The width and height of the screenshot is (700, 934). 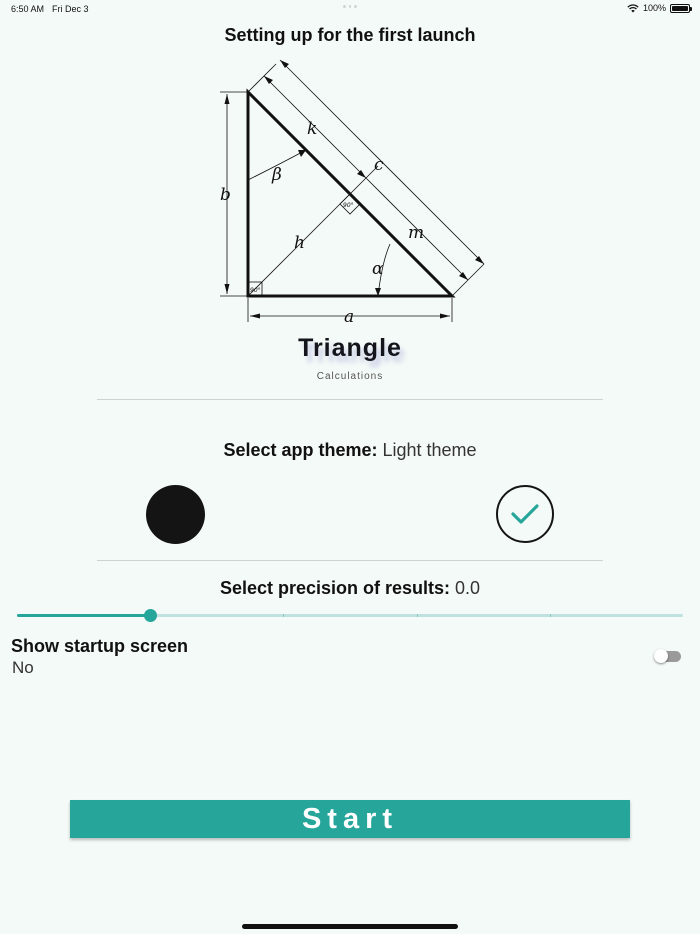 I want to click on dark-theme-button, so click(x=175, y=514).